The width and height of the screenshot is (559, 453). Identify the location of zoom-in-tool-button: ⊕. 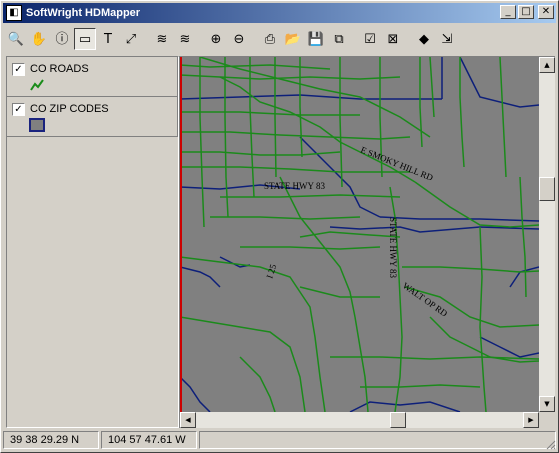
(216, 39).